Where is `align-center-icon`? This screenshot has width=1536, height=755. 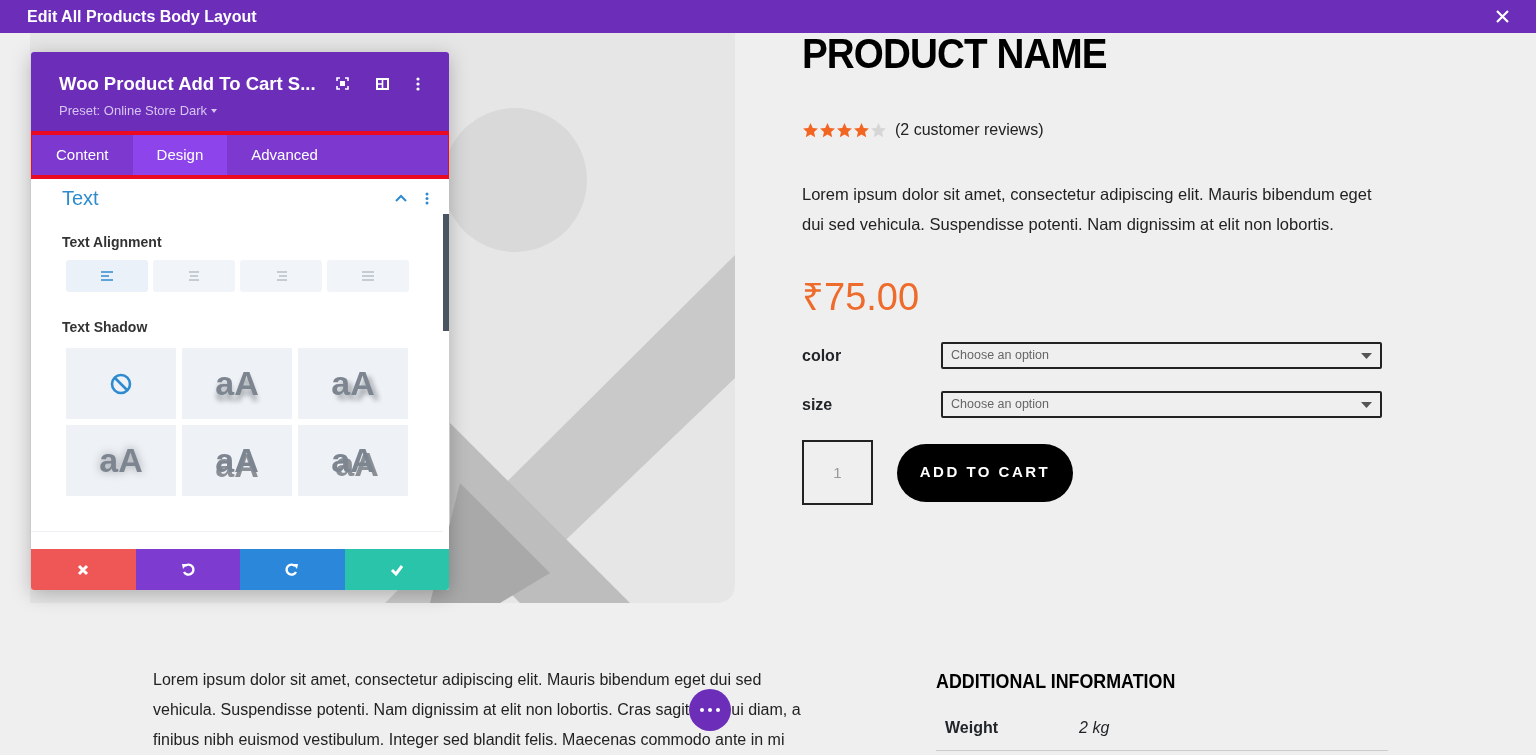
align-center-icon is located at coordinates (194, 276).